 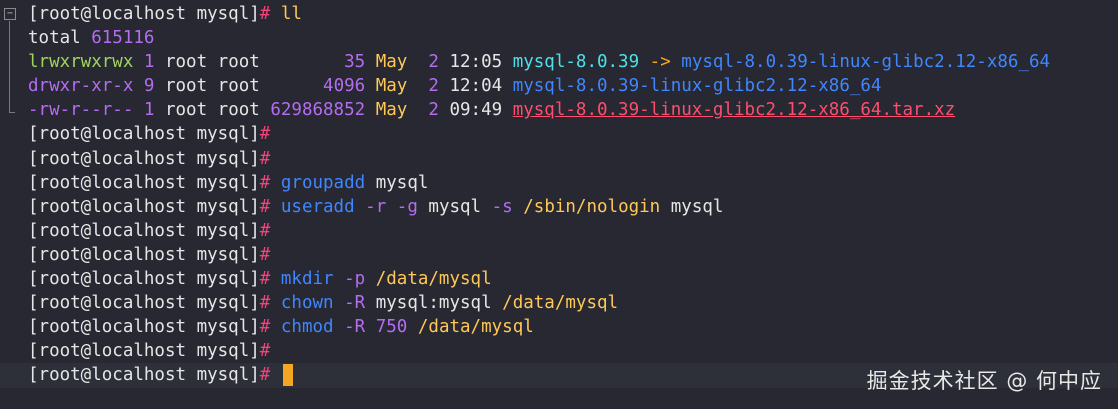 I want to click on terminal-text-segment: groupadd, so click(x=323, y=182).